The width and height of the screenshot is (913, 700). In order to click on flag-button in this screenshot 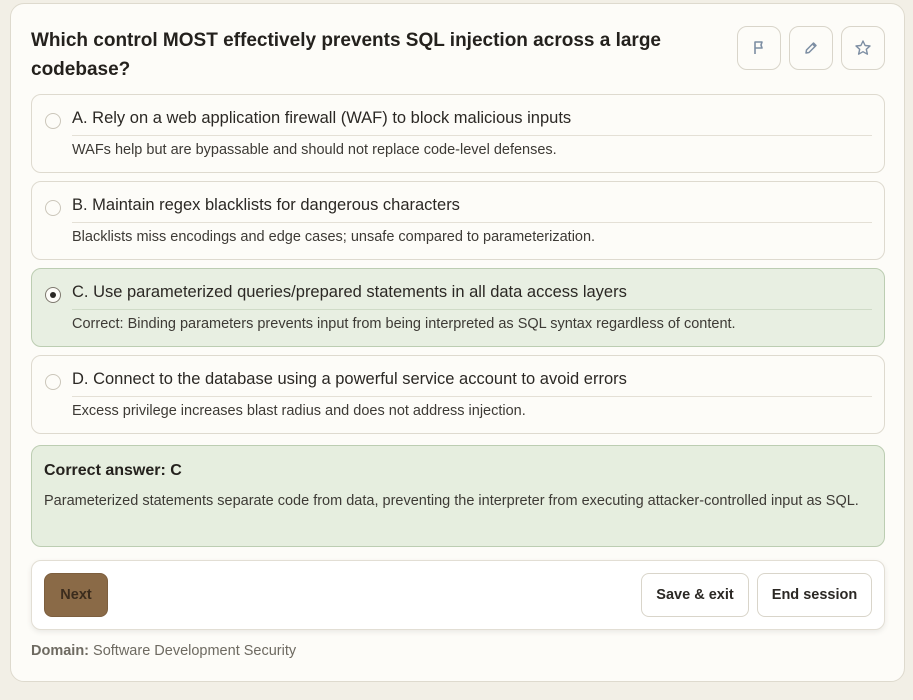, I will do `click(759, 48)`.